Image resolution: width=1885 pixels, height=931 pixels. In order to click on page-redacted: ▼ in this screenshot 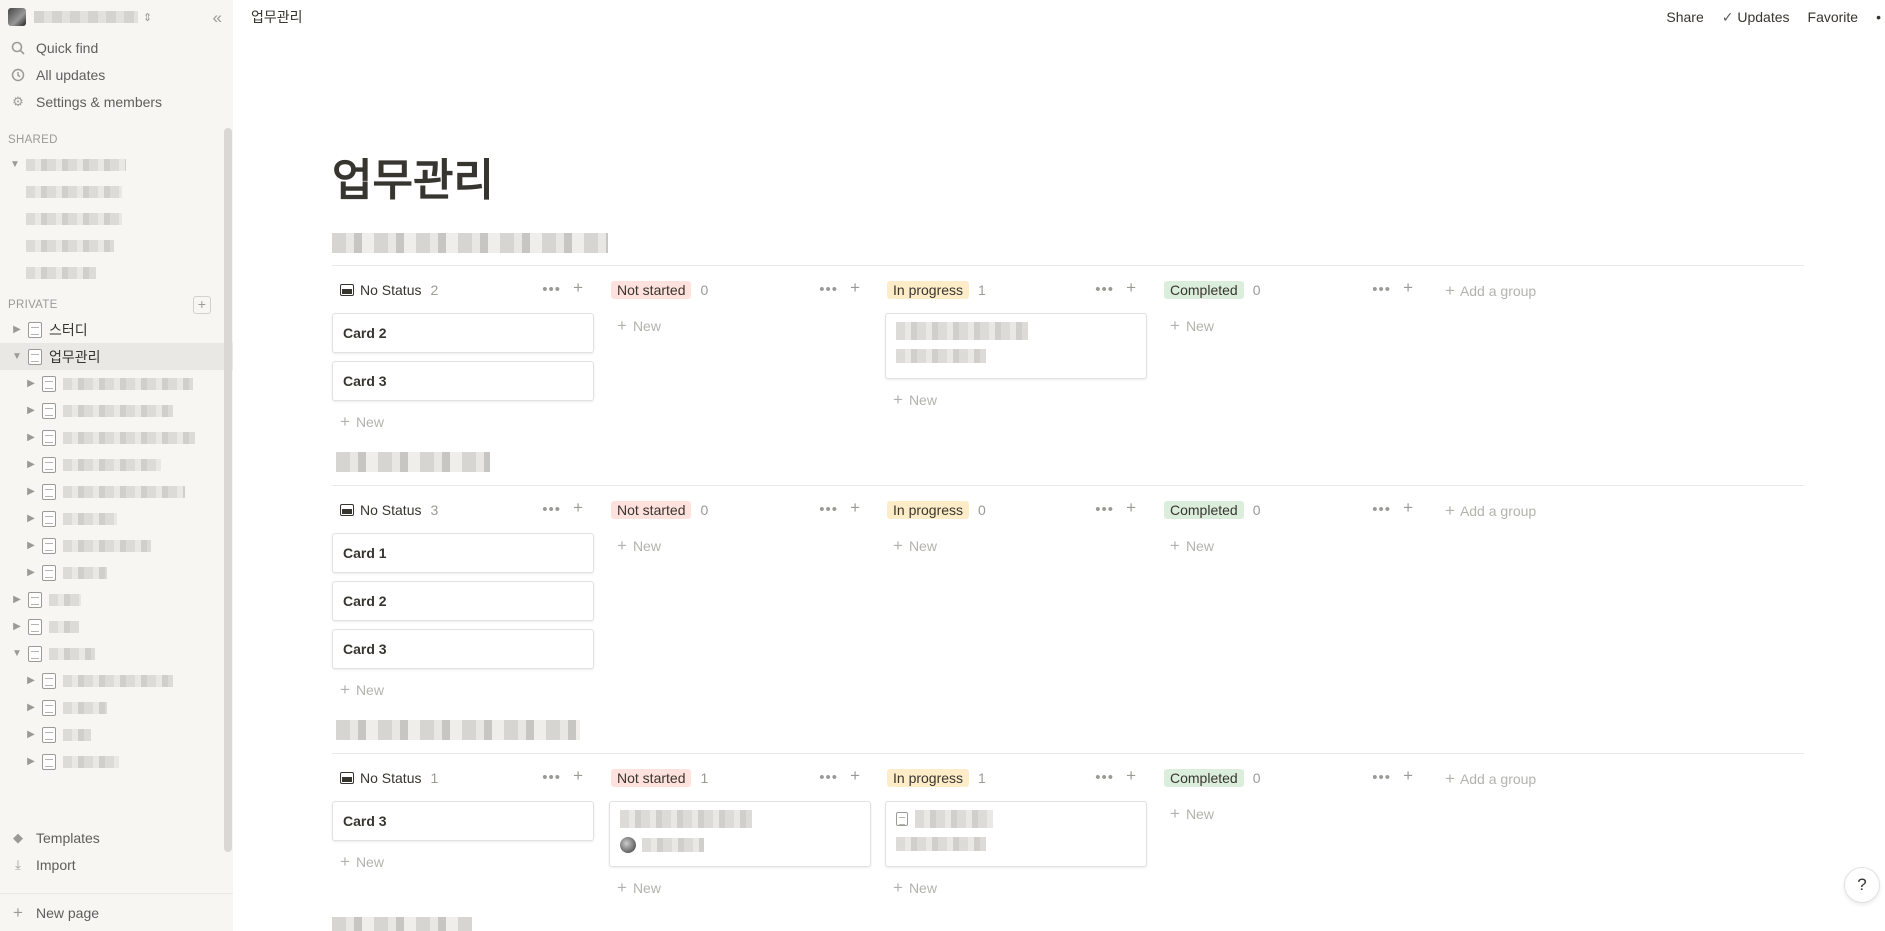, I will do `click(116, 653)`.